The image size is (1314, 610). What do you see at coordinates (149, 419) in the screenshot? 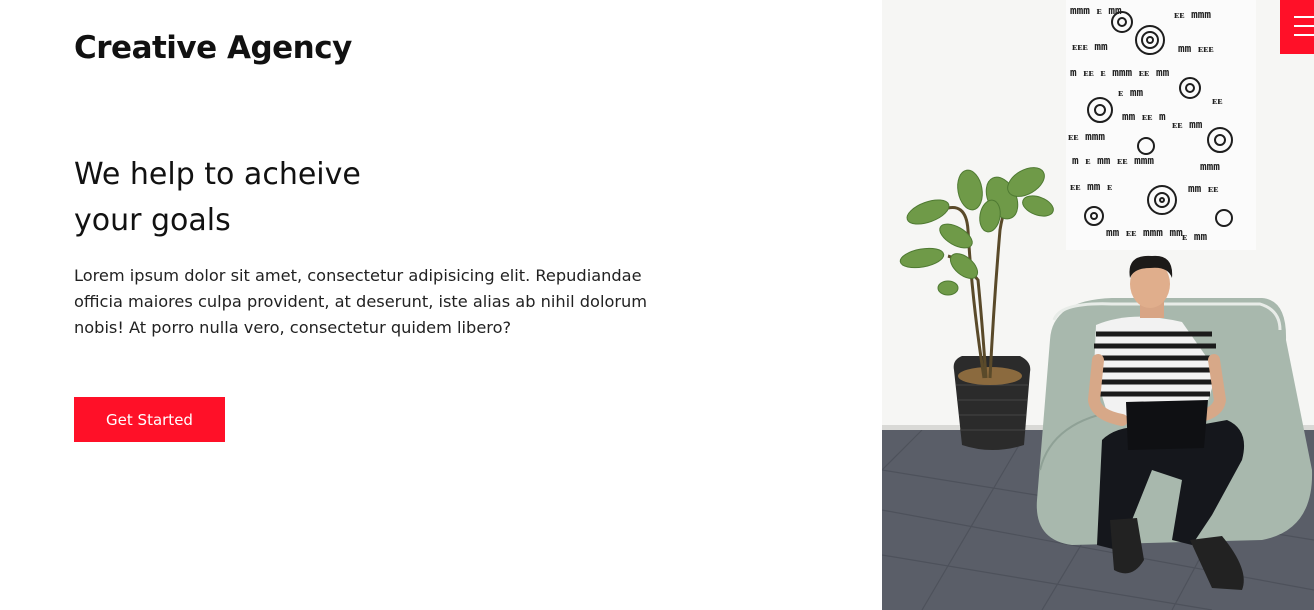
I see `get-started-button: Get Started` at bounding box center [149, 419].